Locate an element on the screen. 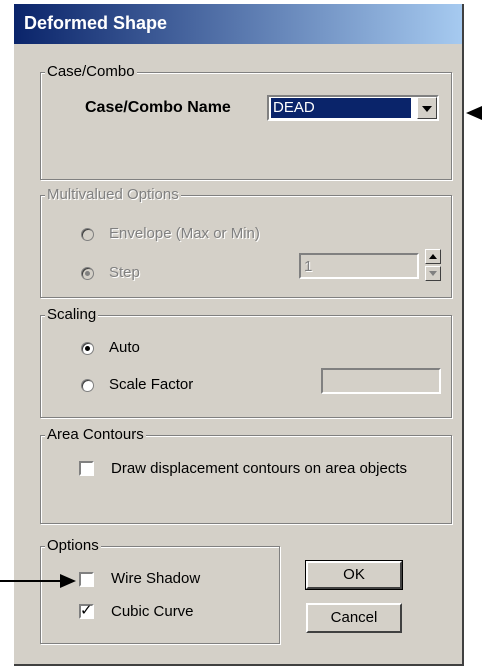  envelope-radio is located at coordinates (87, 234).